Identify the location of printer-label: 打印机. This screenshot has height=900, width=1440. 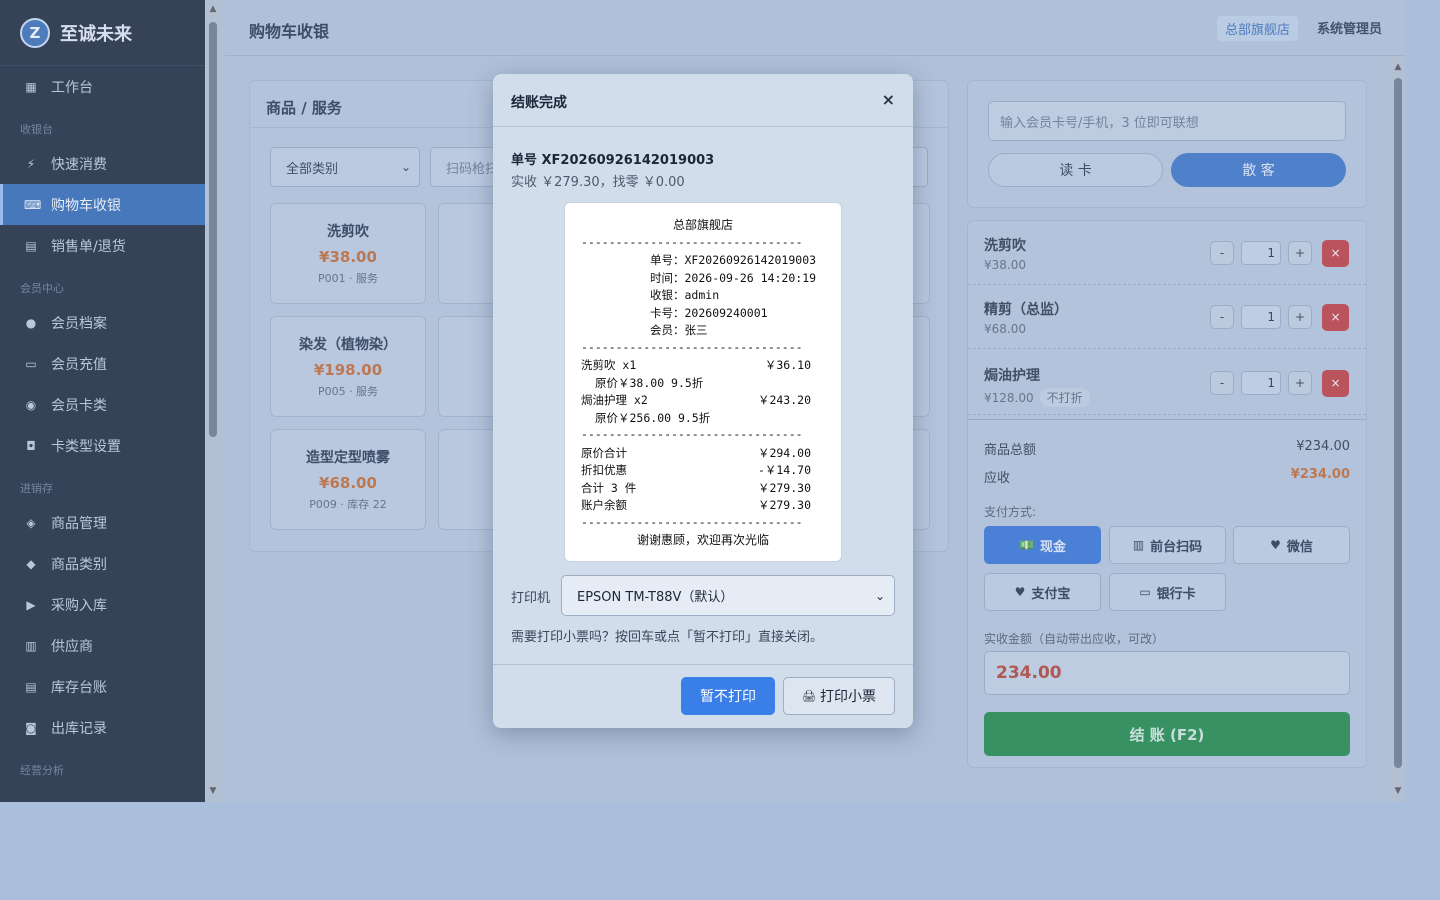
(531, 598).